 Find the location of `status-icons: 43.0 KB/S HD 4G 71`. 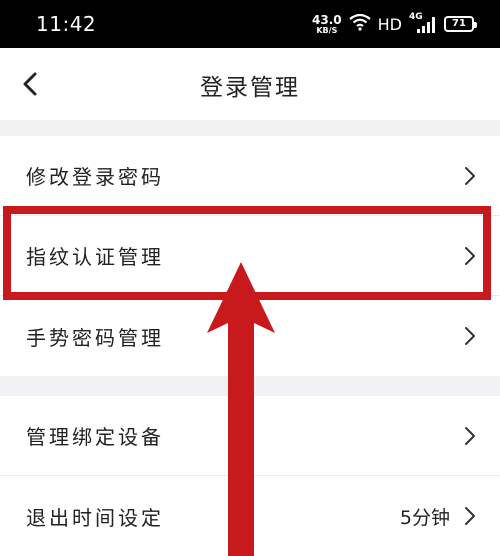

status-icons: 43.0 KB/S HD 4G 71 is located at coordinates (394, 24).